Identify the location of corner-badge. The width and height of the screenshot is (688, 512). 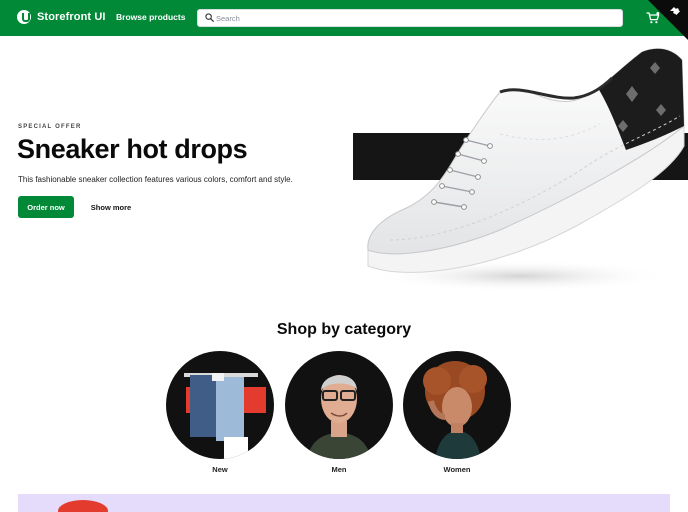
(668, 20).